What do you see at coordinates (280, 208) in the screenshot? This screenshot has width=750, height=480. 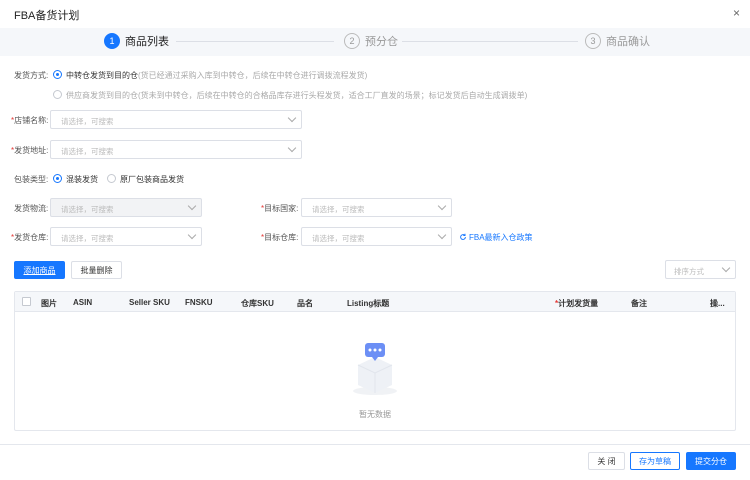 I see `target-country-label: *目标国家:` at bounding box center [280, 208].